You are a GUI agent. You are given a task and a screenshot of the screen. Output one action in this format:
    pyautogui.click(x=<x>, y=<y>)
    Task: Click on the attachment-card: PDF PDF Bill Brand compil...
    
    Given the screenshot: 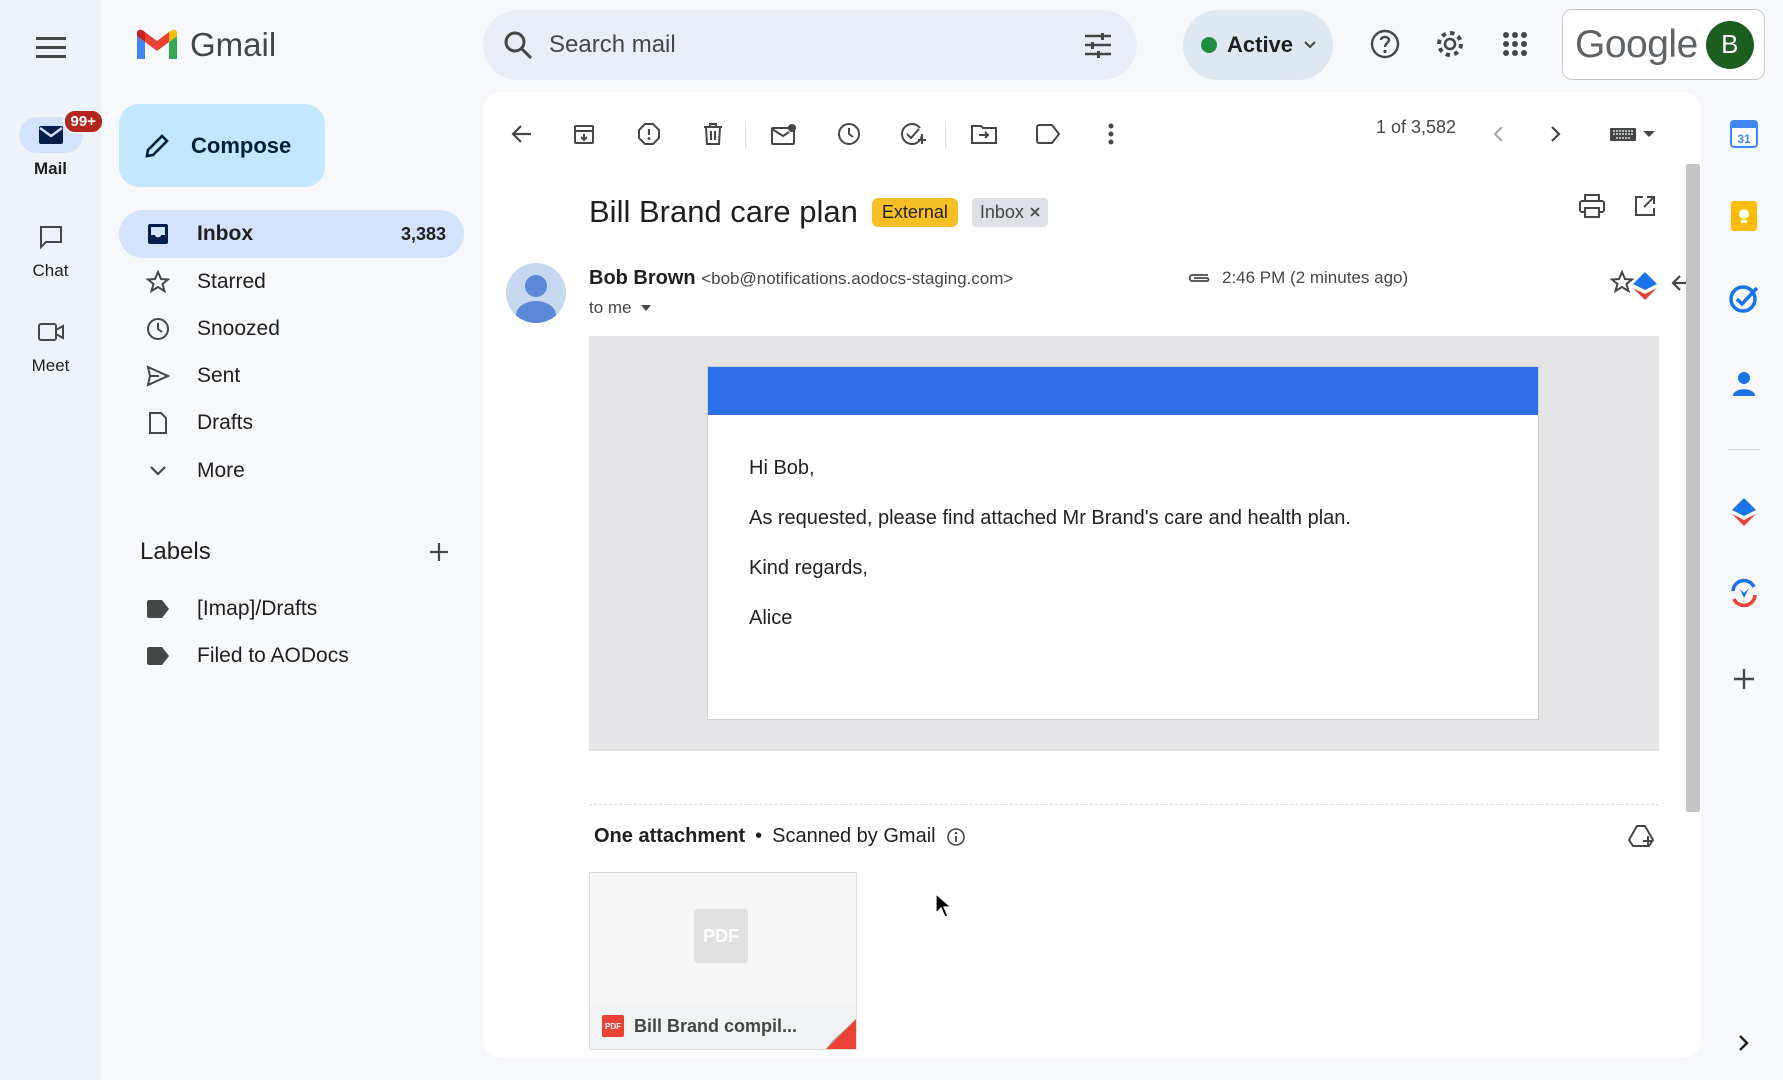 What is the action you would take?
    pyautogui.click(x=723, y=961)
    